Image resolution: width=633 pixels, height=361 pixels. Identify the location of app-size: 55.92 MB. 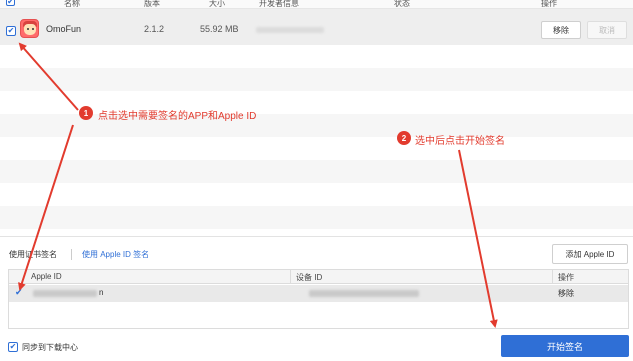
(219, 29).